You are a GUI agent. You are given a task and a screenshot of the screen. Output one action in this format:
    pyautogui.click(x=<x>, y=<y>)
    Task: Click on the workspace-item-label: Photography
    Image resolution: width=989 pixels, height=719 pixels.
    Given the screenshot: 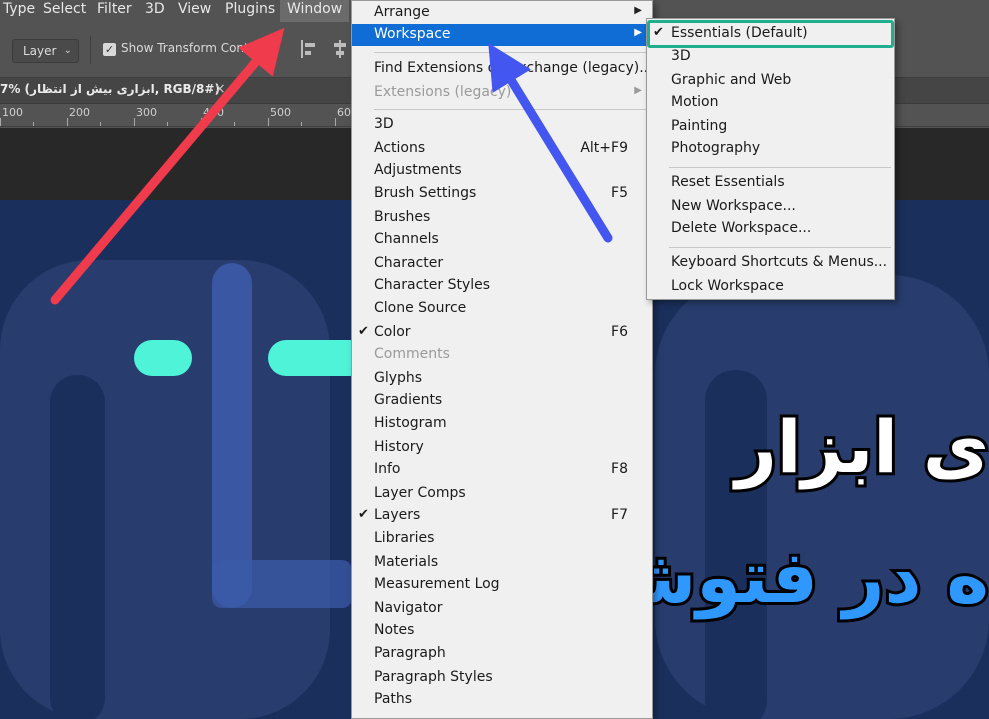 What is the action you would take?
    pyautogui.click(x=716, y=148)
    